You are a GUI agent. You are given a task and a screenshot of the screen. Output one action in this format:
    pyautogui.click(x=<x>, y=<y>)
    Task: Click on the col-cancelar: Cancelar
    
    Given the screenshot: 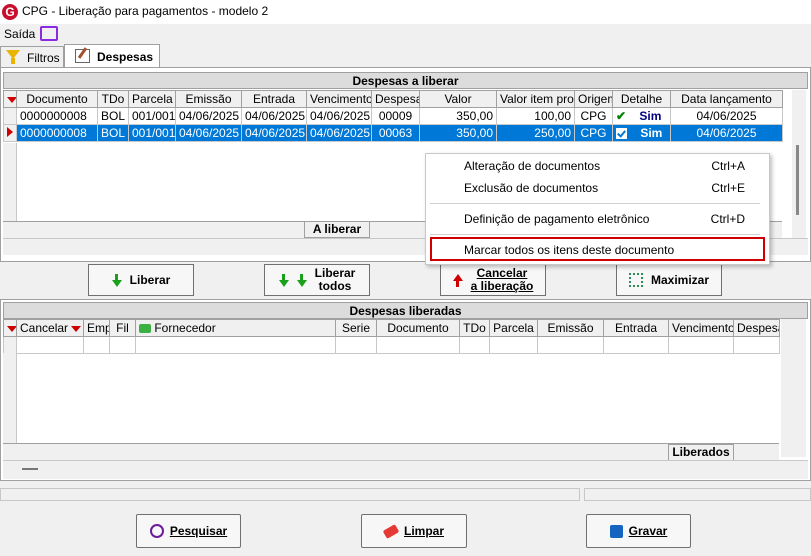 What is the action you would take?
    pyautogui.click(x=50, y=328)
    